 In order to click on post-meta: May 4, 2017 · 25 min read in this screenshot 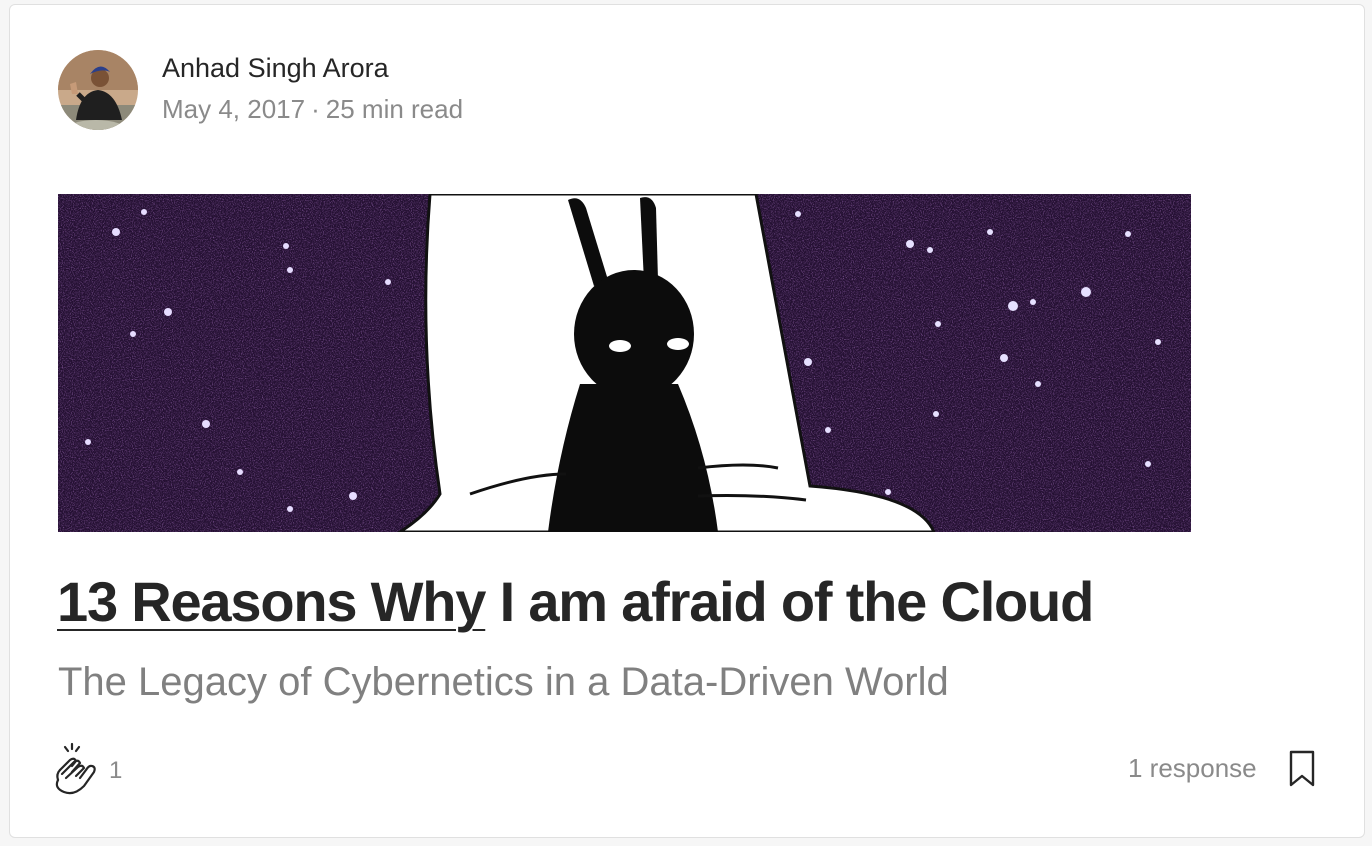, I will do `click(312, 109)`.